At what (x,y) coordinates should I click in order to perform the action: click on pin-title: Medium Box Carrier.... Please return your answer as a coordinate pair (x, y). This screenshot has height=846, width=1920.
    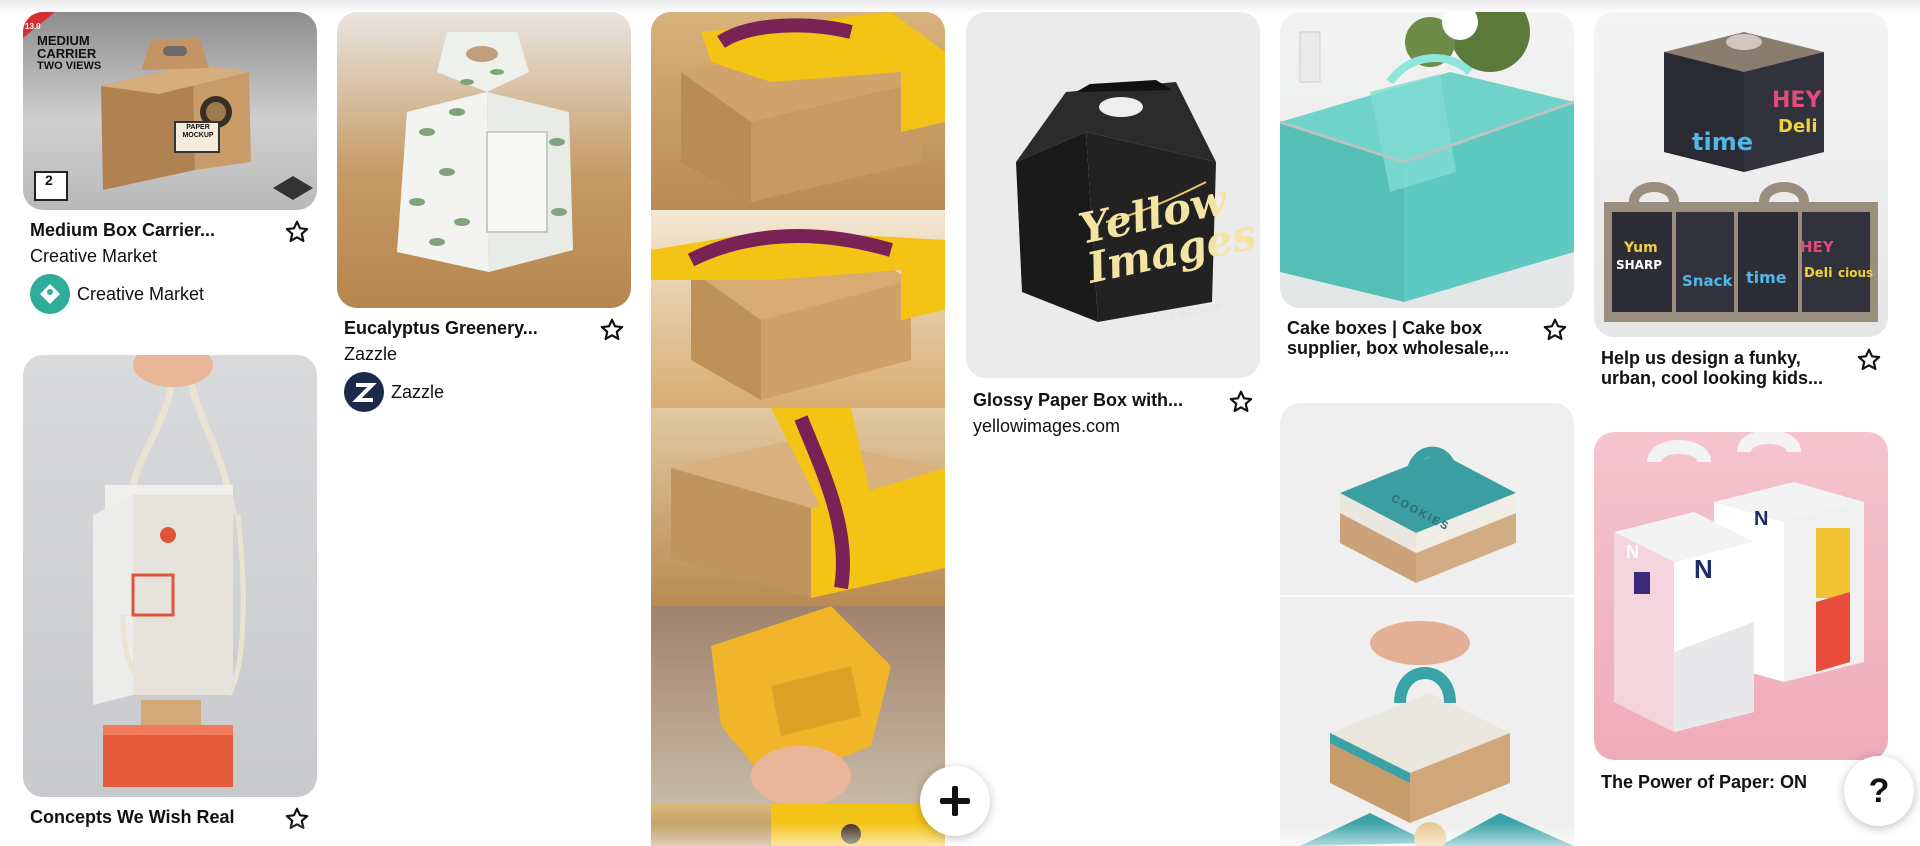
    Looking at the image, I should click on (122, 230).